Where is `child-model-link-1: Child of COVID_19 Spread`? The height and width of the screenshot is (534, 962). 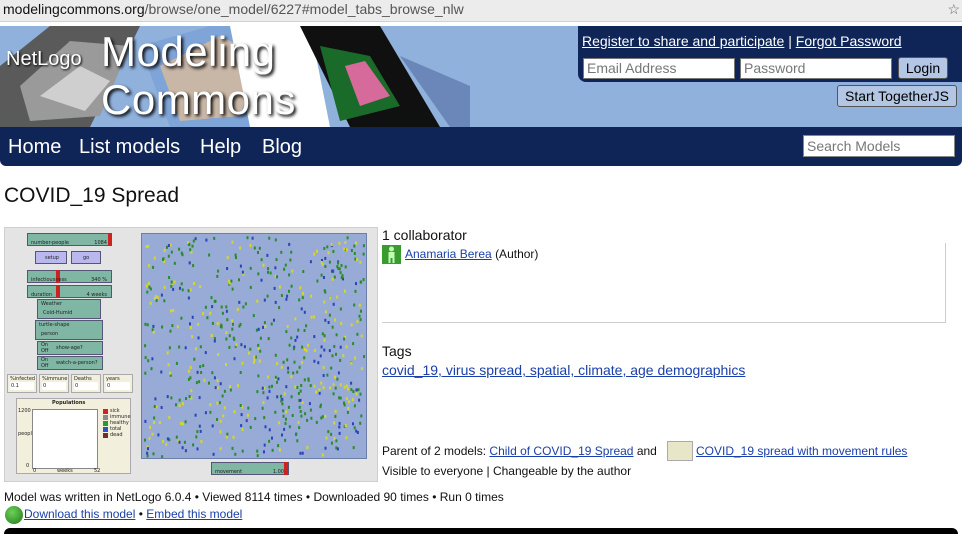
child-model-link-1: Child of COVID_19 Spread is located at coordinates (561, 451).